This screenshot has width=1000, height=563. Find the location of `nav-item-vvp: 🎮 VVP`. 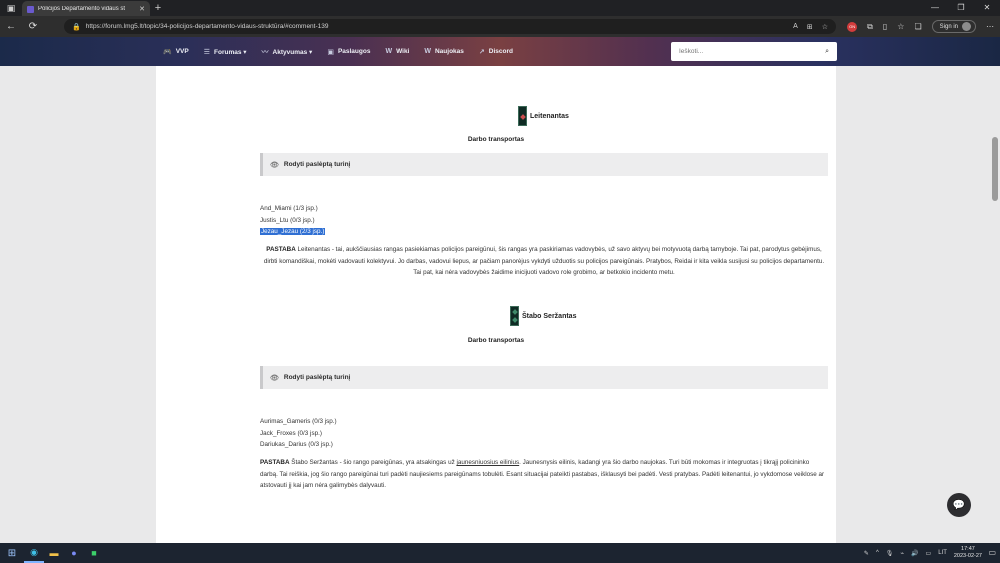

nav-item-vvp: 🎮 VVP is located at coordinates (176, 52).